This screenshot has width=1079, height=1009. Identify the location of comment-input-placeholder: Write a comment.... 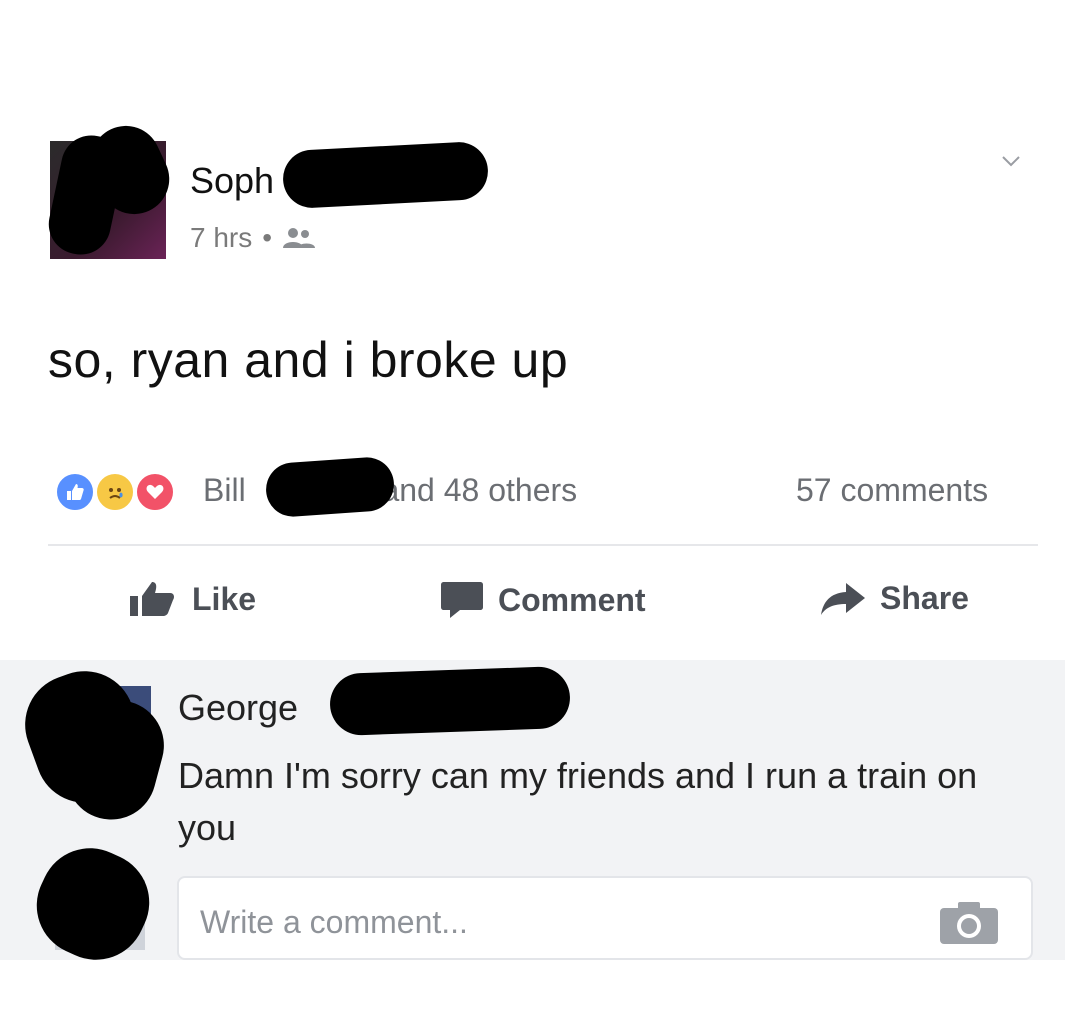
(334, 922).